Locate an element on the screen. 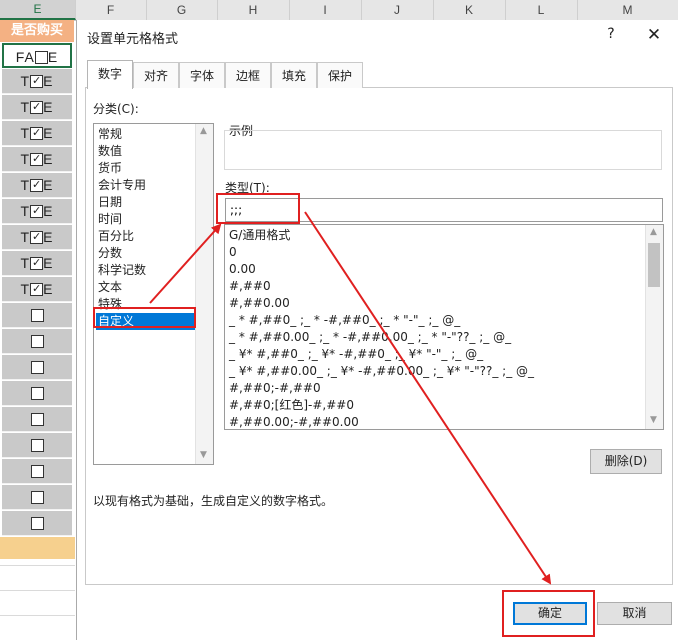 The width and height of the screenshot is (678, 640). description-text: 以现有格式为基础，生成自定义的数字格式。 is located at coordinates (213, 501).